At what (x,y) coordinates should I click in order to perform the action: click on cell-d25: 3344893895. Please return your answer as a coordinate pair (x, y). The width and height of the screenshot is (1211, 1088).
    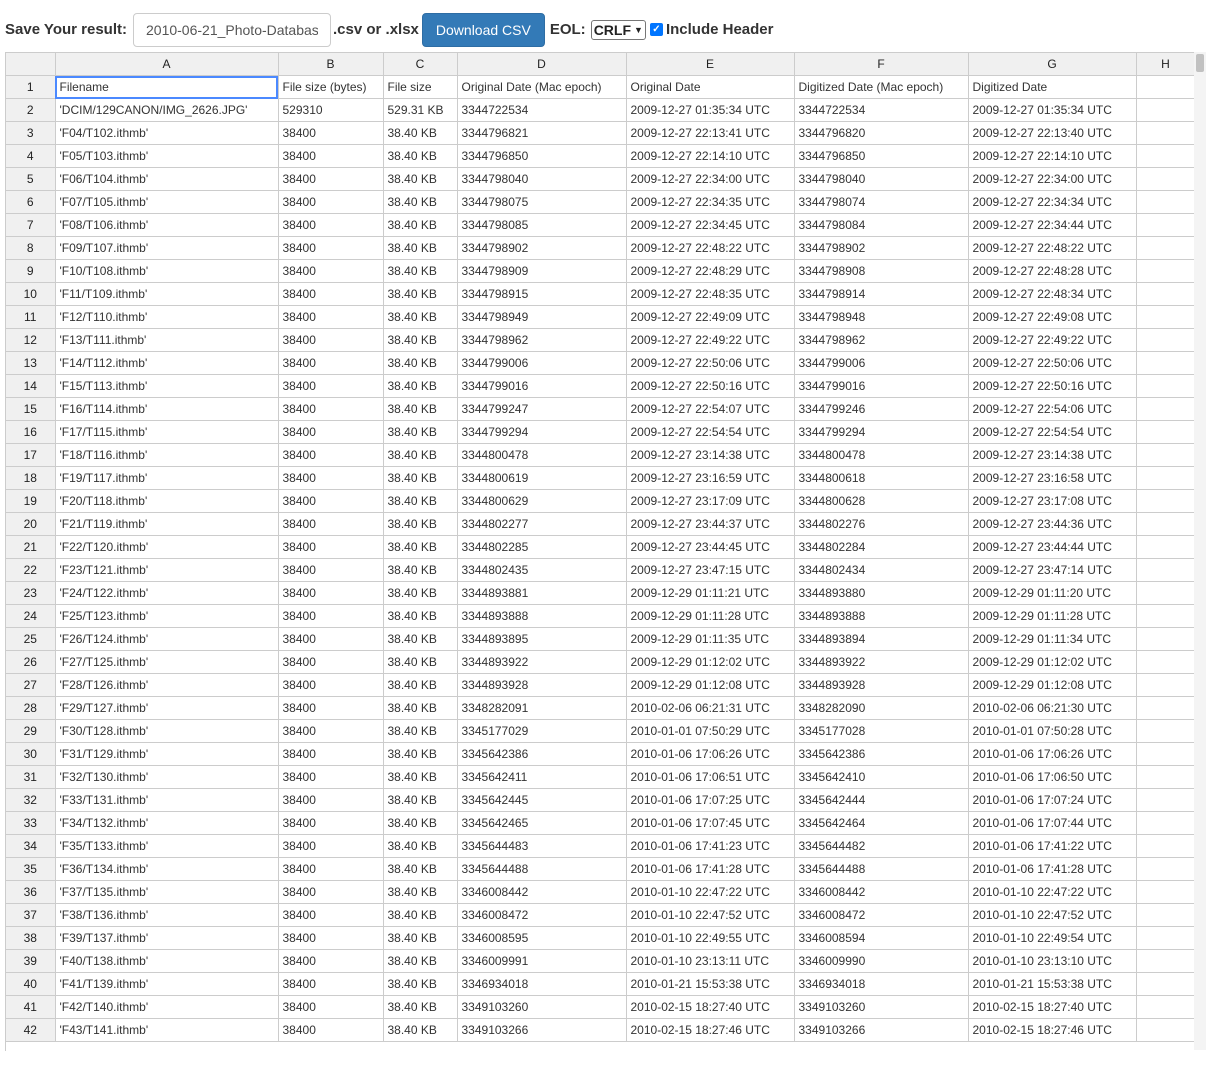
    Looking at the image, I should click on (542, 639).